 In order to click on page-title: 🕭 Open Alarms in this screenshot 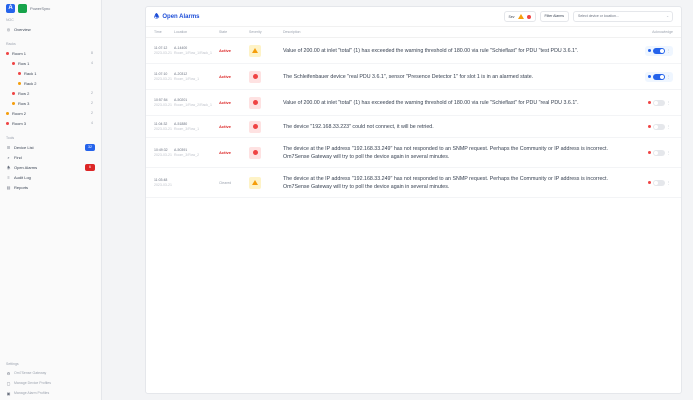, I will do `click(177, 16)`.